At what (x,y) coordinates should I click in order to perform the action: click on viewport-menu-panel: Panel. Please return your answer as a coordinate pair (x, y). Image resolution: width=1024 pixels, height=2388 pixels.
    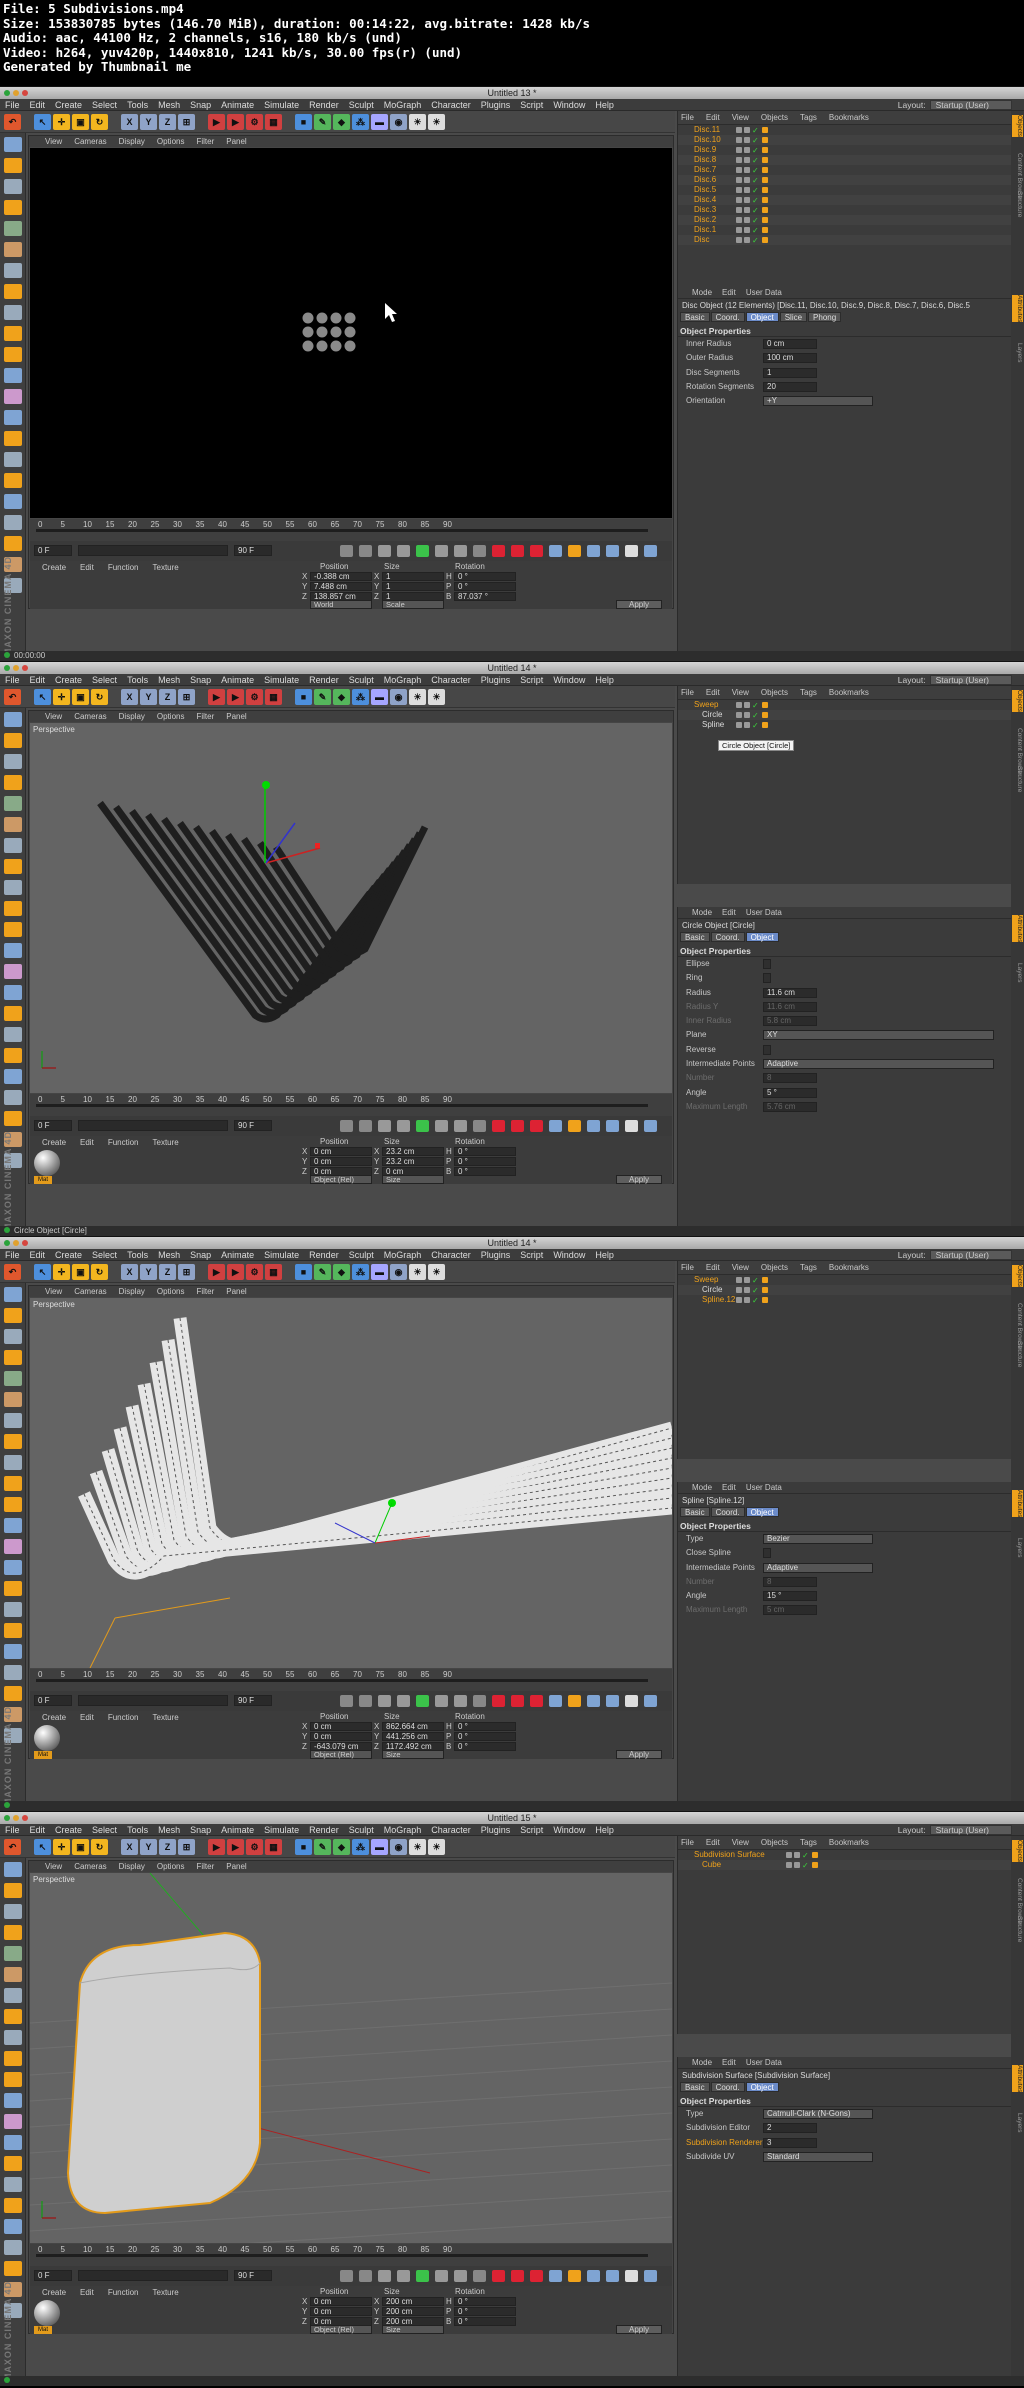
    Looking at the image, I should click on (236, 1291).